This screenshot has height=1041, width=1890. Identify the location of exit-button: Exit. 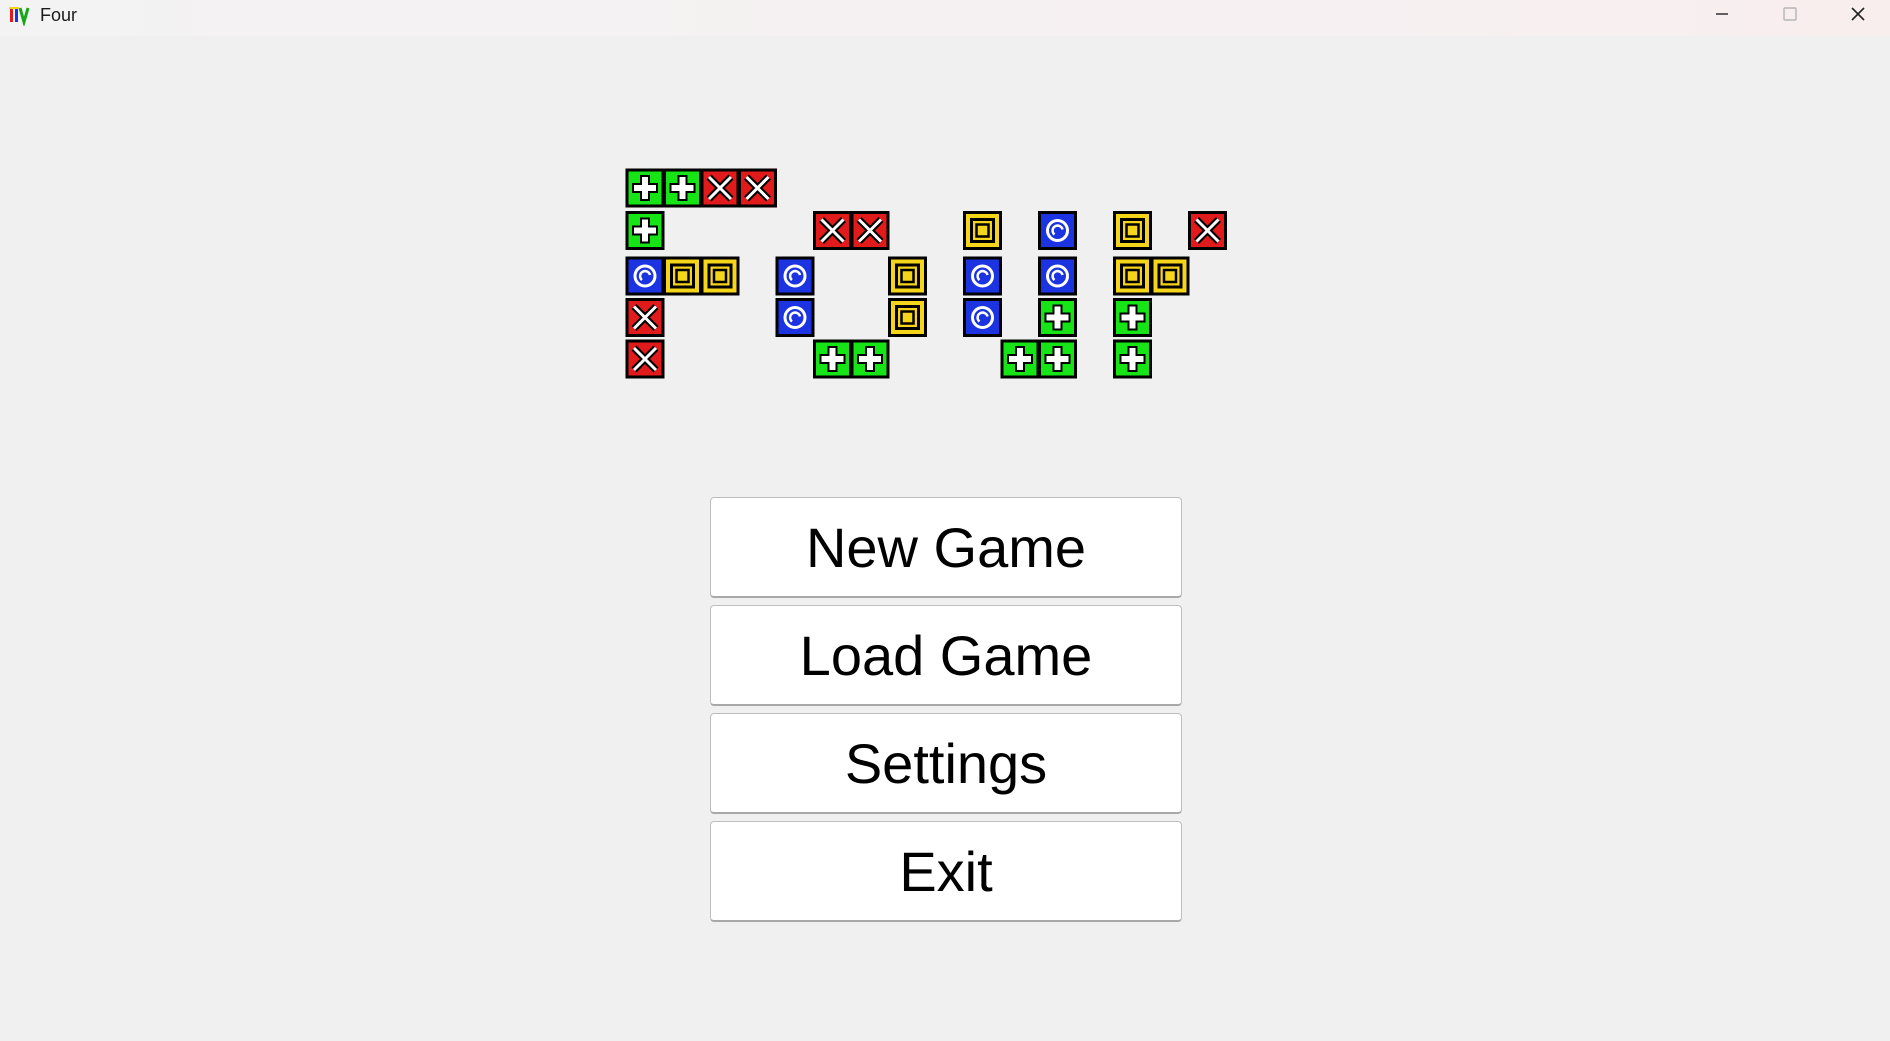
(946, 871).